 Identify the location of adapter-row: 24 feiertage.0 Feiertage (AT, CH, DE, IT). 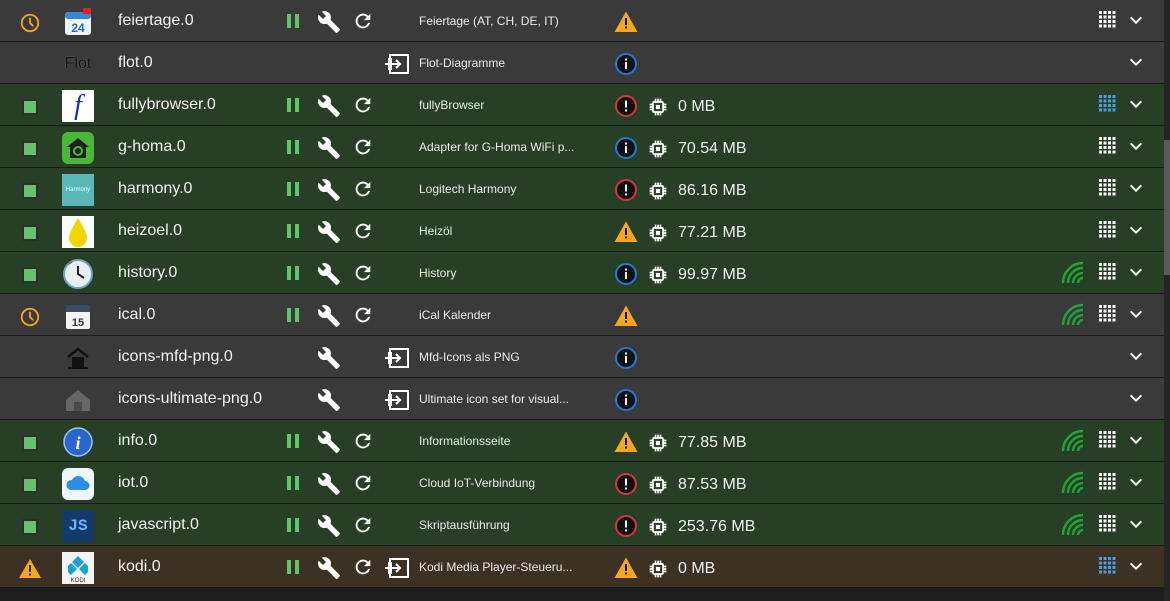
(582, 21).